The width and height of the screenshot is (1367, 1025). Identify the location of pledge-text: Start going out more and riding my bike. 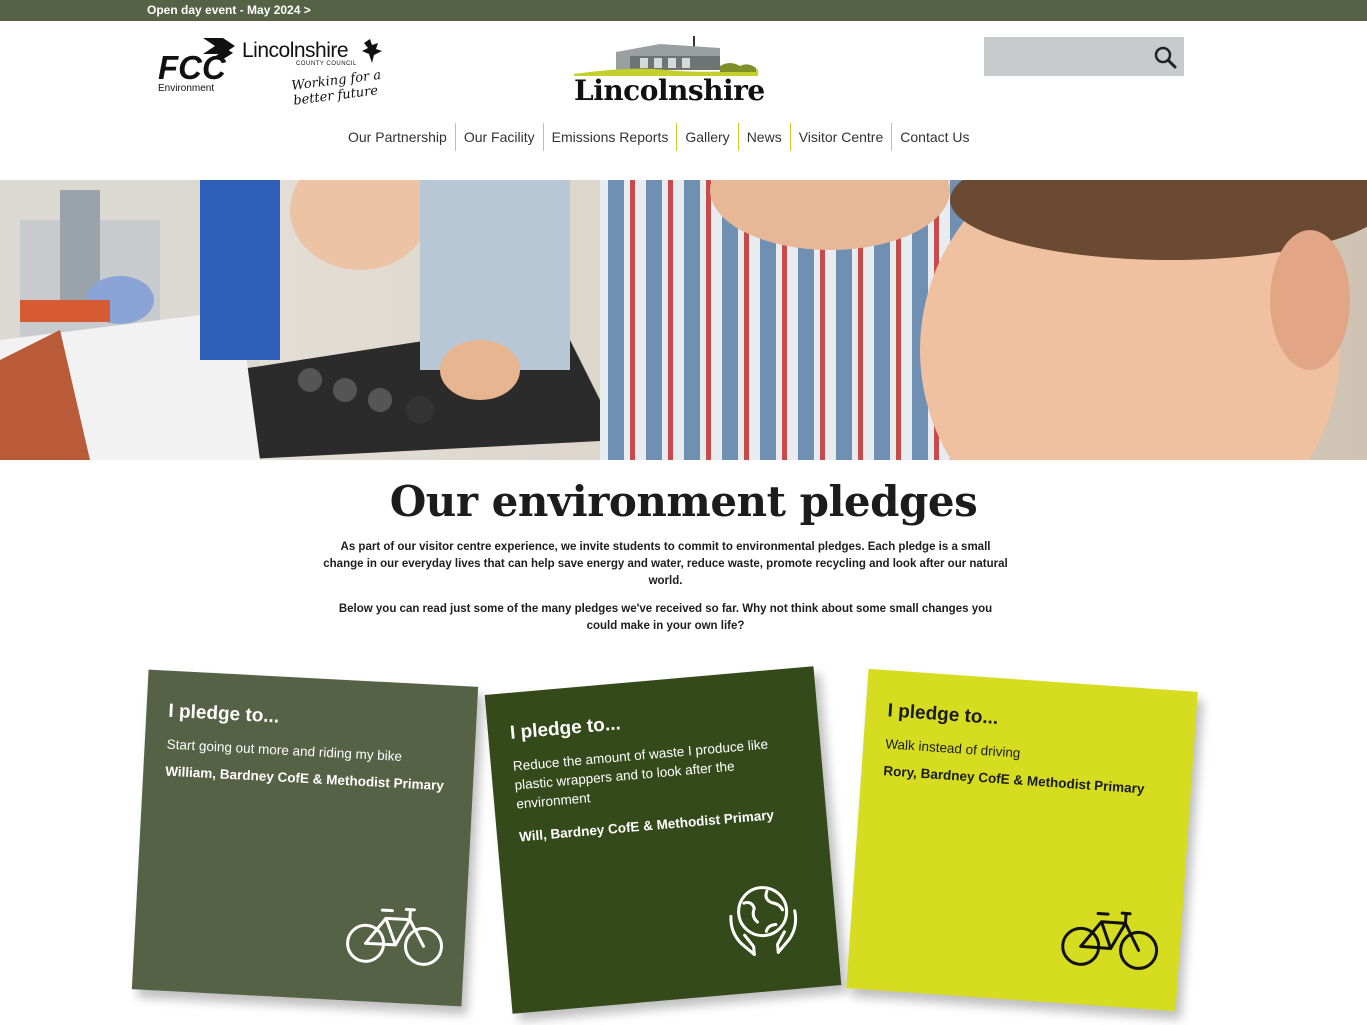
(284, 750).